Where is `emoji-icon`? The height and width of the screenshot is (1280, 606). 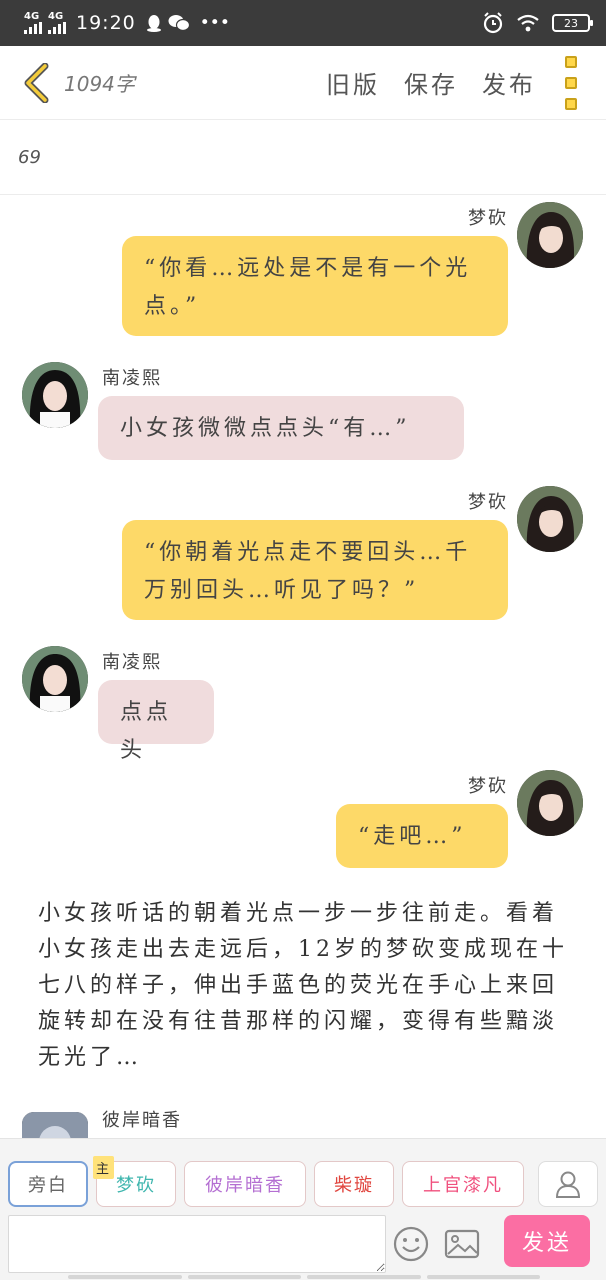
emoji-icon is located at coordinates (411, 1244).